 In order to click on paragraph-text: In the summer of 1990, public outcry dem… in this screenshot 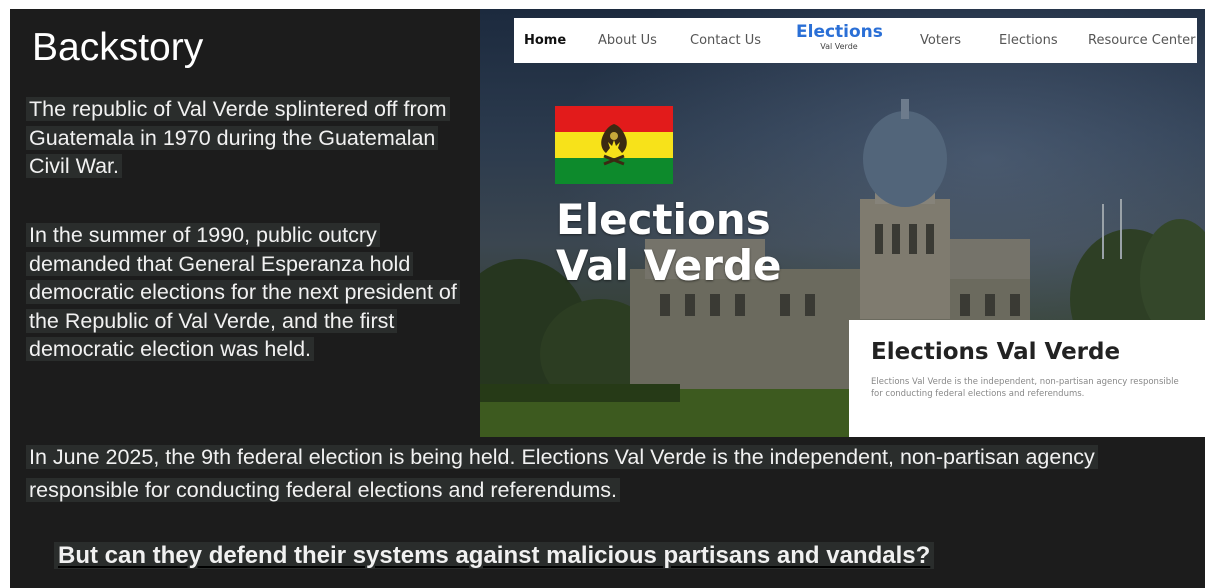, I will do `click(243, 292)`.